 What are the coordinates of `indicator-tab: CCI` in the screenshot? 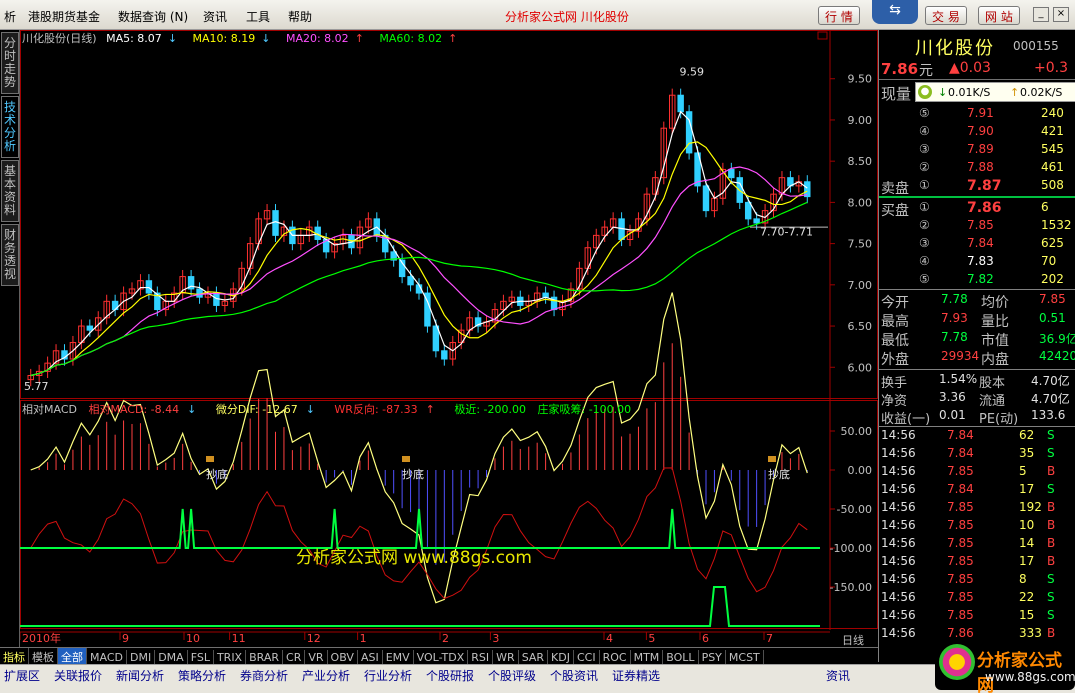 It's located at (587, 657).